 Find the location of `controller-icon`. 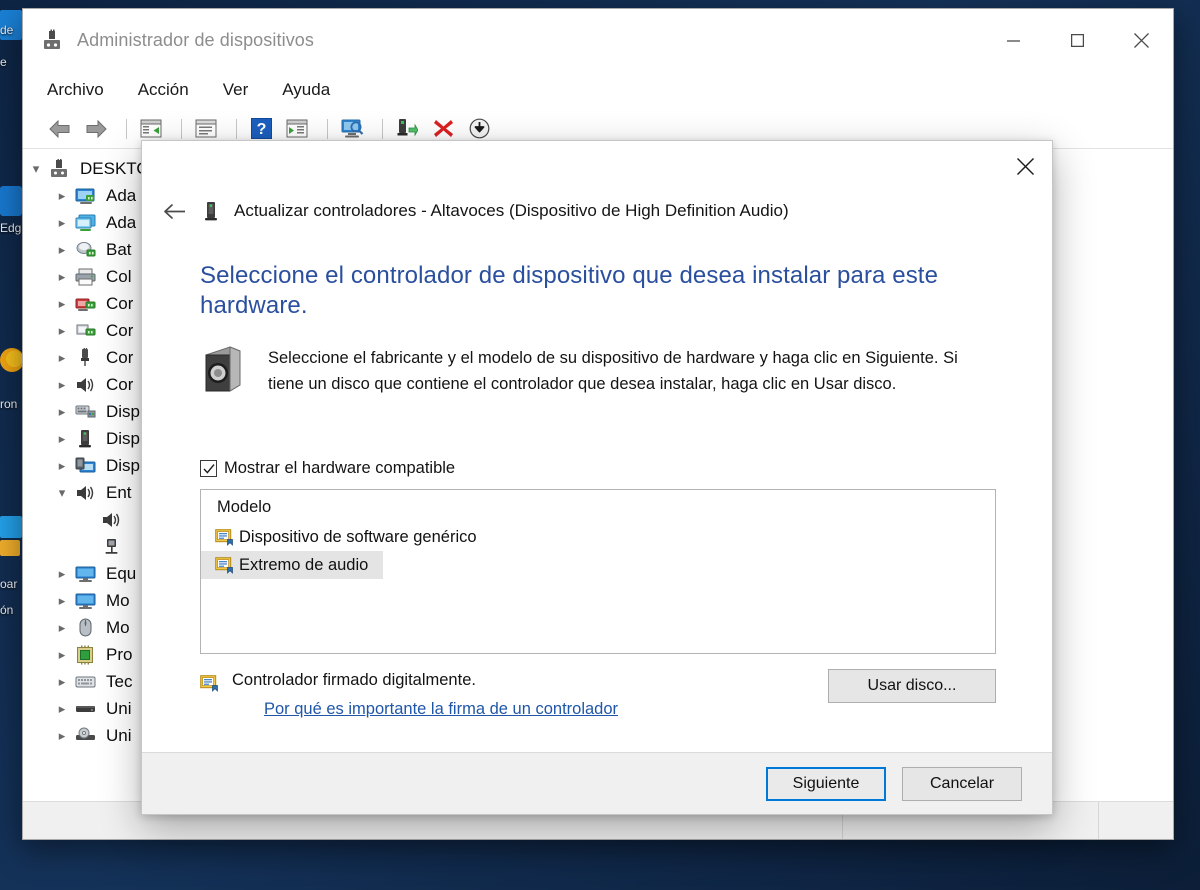

controller-icon is located at coordinates (86, 304).